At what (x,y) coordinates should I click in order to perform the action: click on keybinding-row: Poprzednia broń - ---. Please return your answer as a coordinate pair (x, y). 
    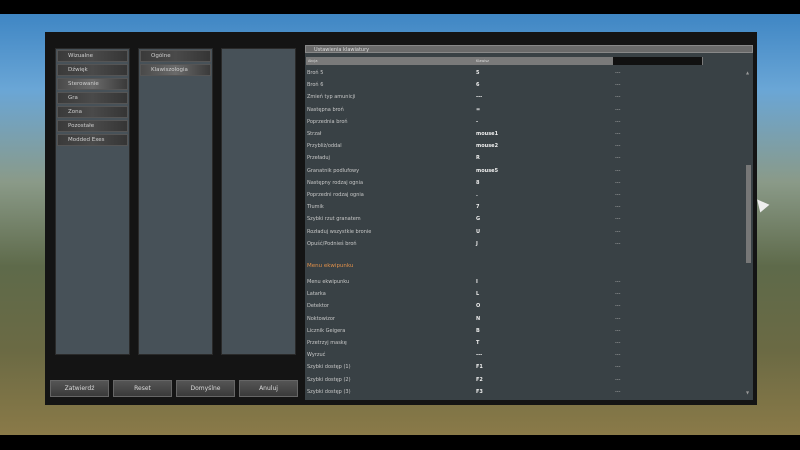
    Looking at the image, I should click on (522, 122).